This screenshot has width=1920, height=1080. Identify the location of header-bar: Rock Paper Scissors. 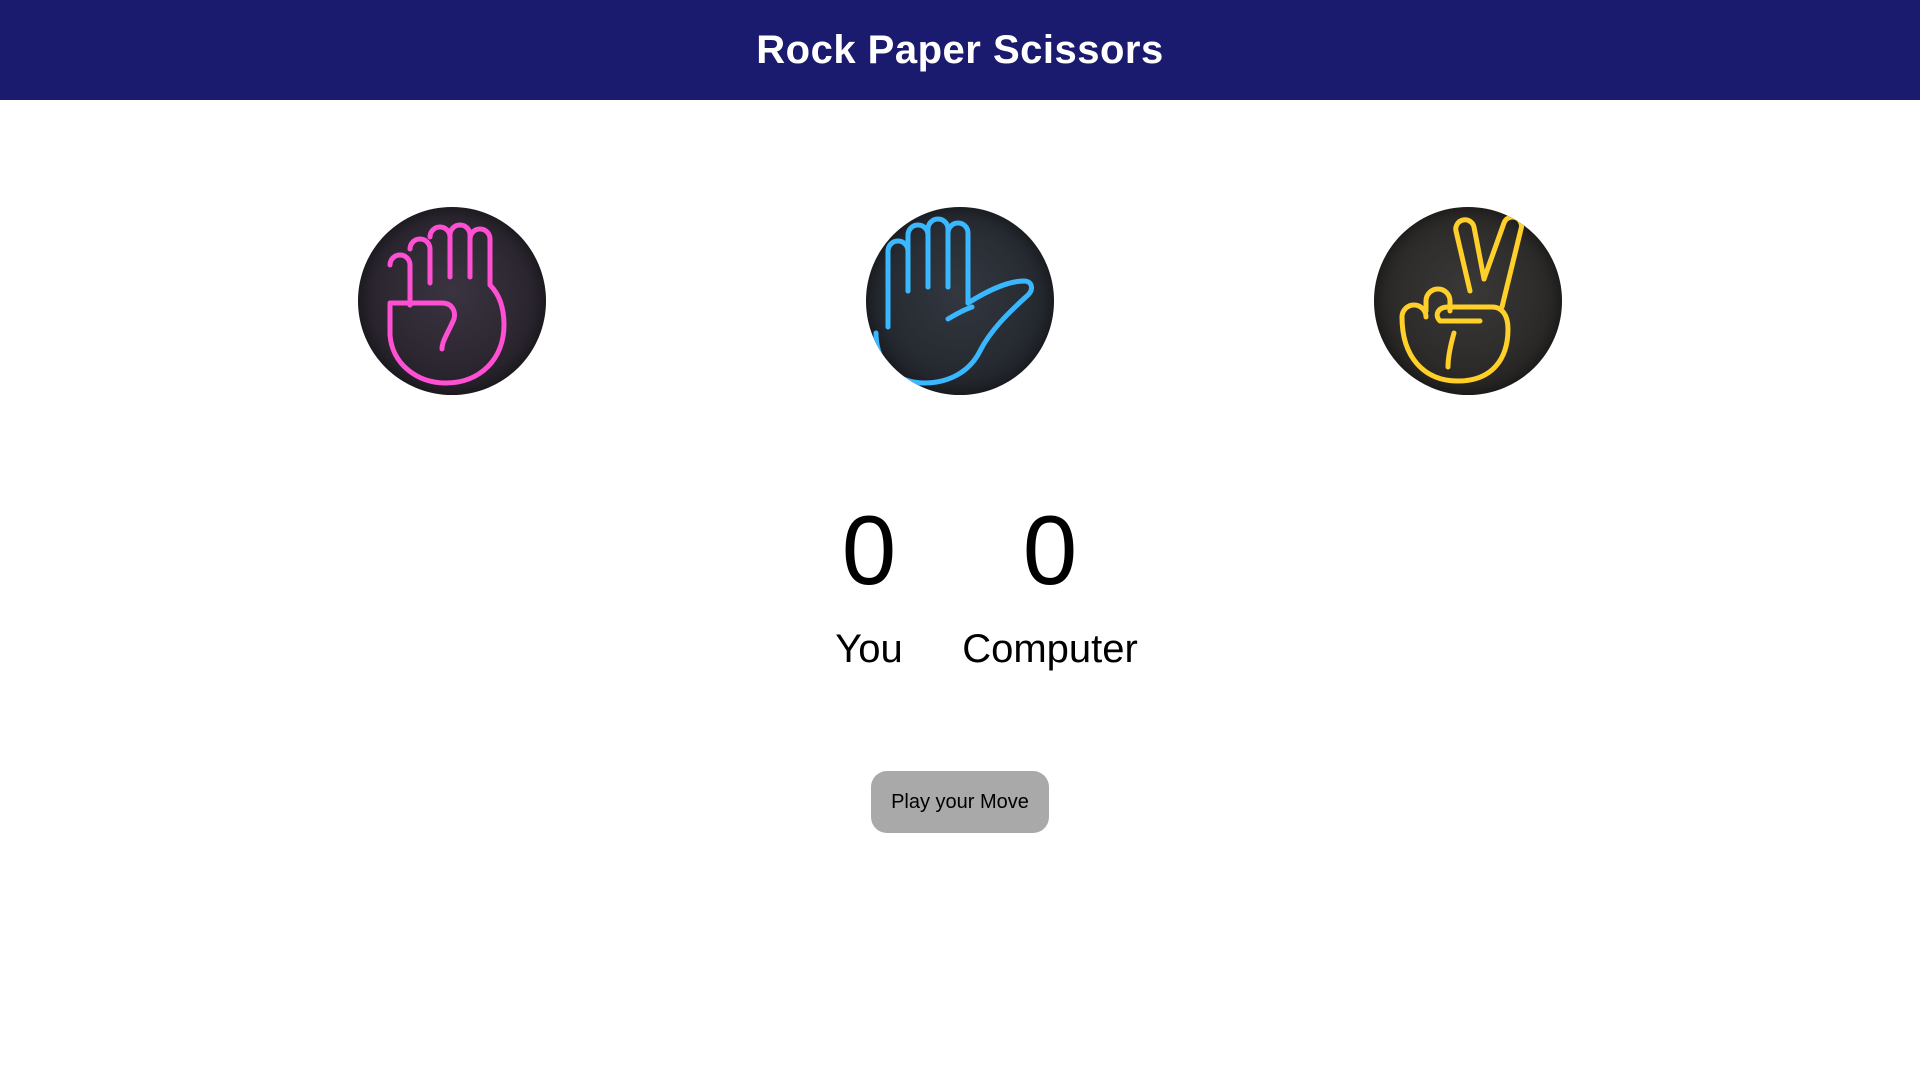
(960, 50).